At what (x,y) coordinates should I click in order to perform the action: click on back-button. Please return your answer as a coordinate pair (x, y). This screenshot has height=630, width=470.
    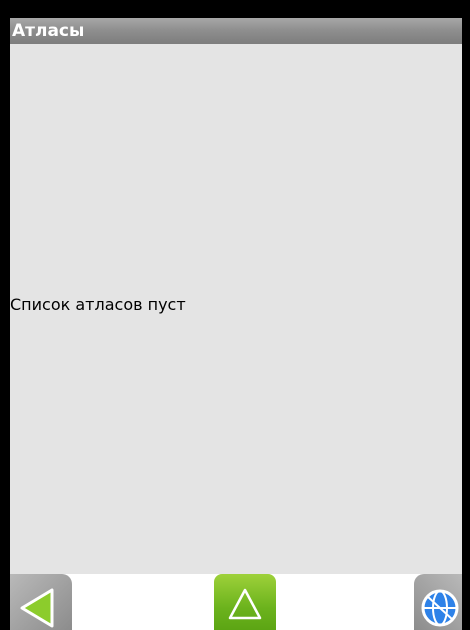
    Looking at the image, I should click on (41, 602).